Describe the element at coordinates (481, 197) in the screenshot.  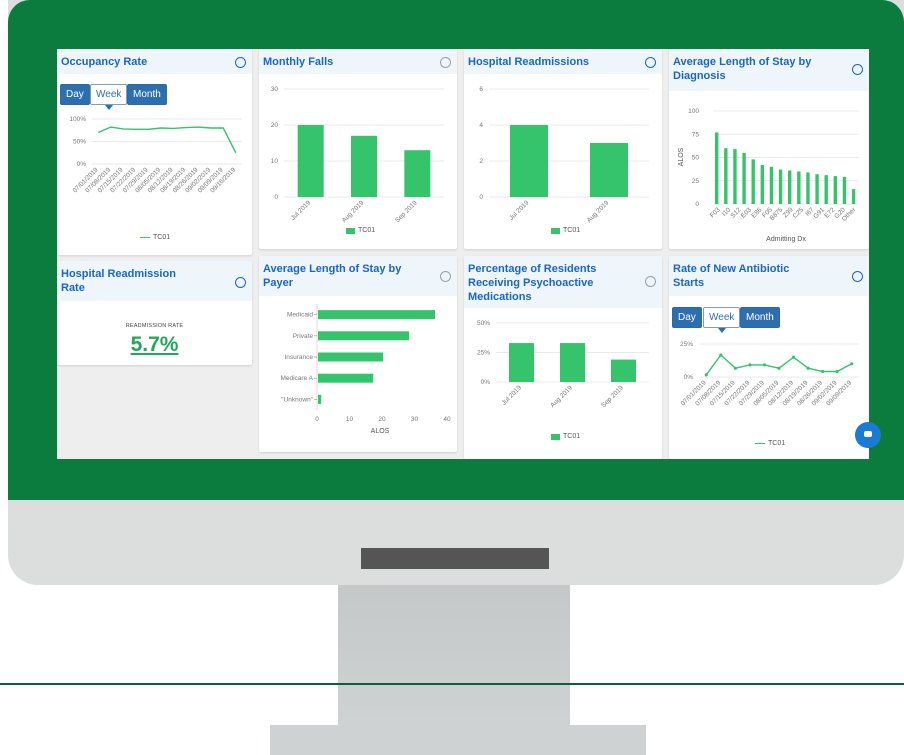
I see `y-tick-label: 0` at that location.